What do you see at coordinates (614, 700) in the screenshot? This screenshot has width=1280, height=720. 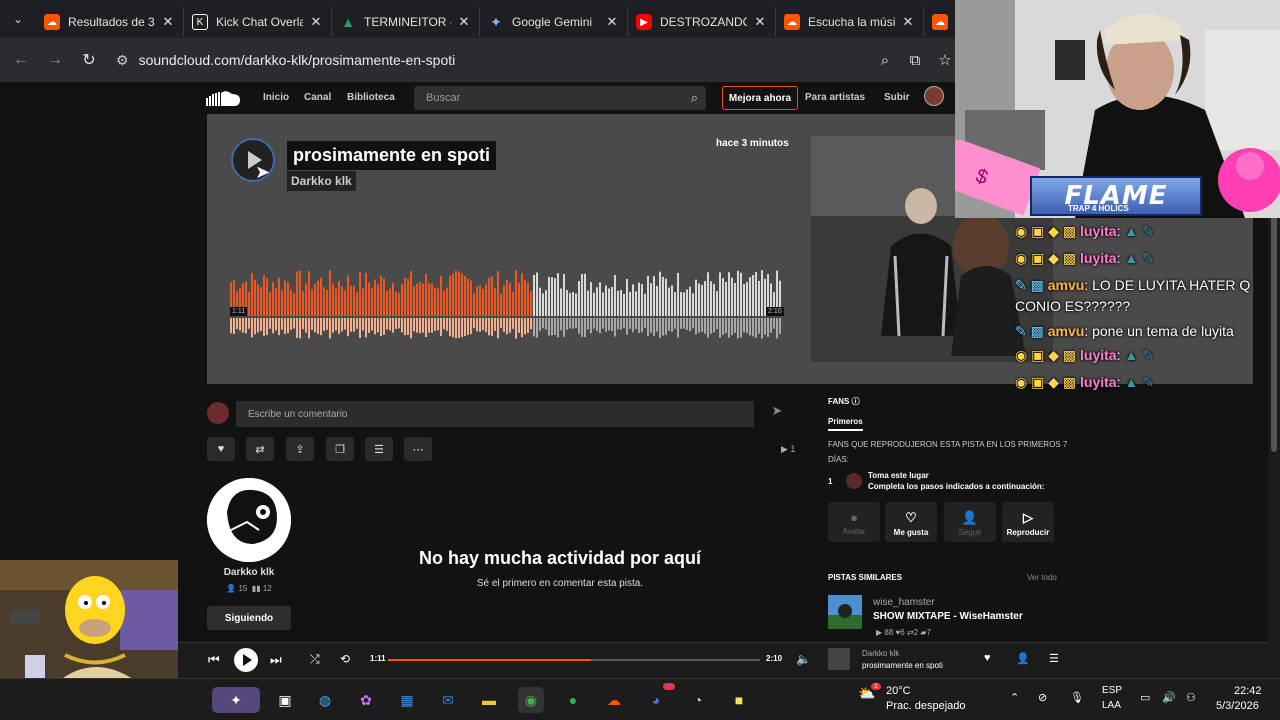 I see `soundcloud-app-icon: ☁` at bounding box center [614, 700].